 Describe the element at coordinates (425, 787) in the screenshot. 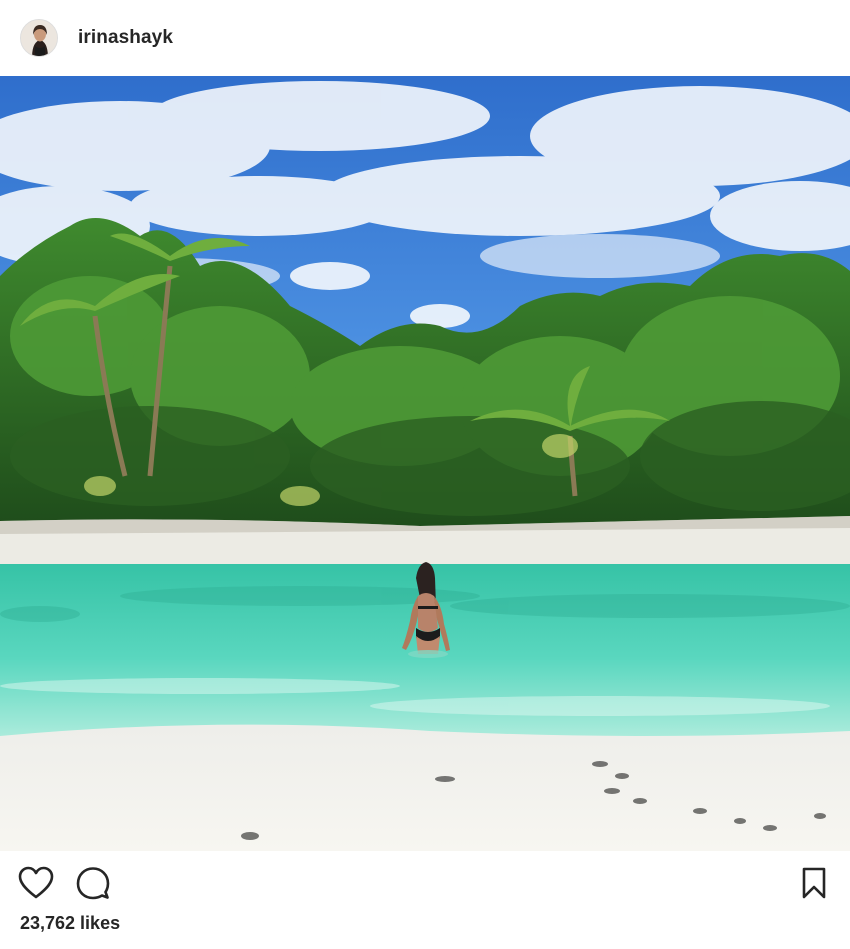

I see `near-beach` at that location.